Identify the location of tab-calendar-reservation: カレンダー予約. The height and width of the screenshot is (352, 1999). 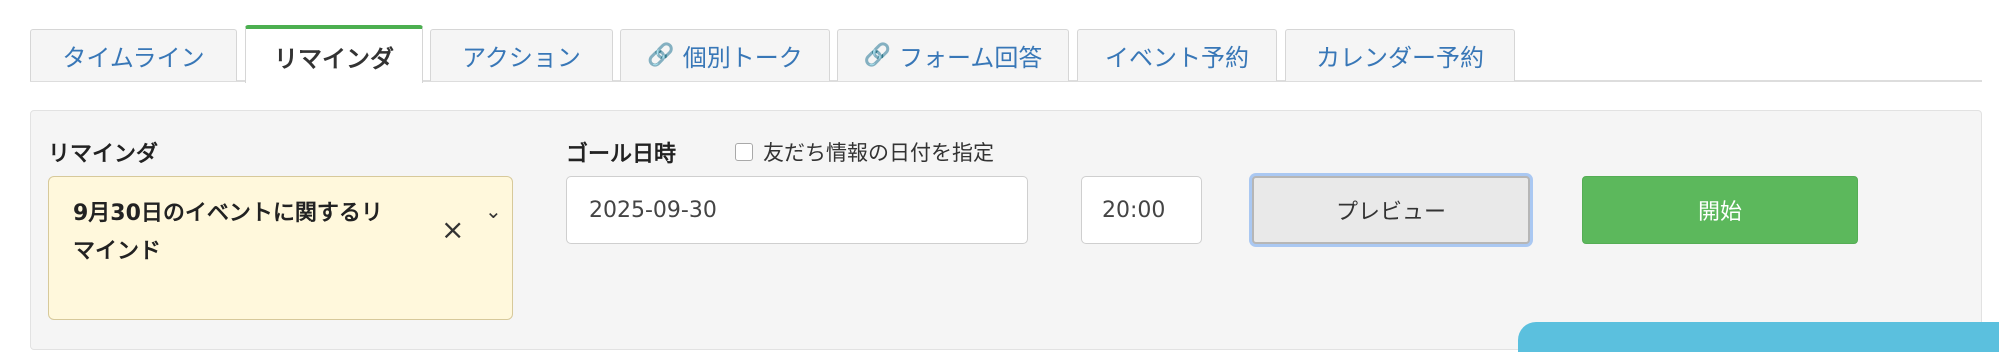
(1400, 55).